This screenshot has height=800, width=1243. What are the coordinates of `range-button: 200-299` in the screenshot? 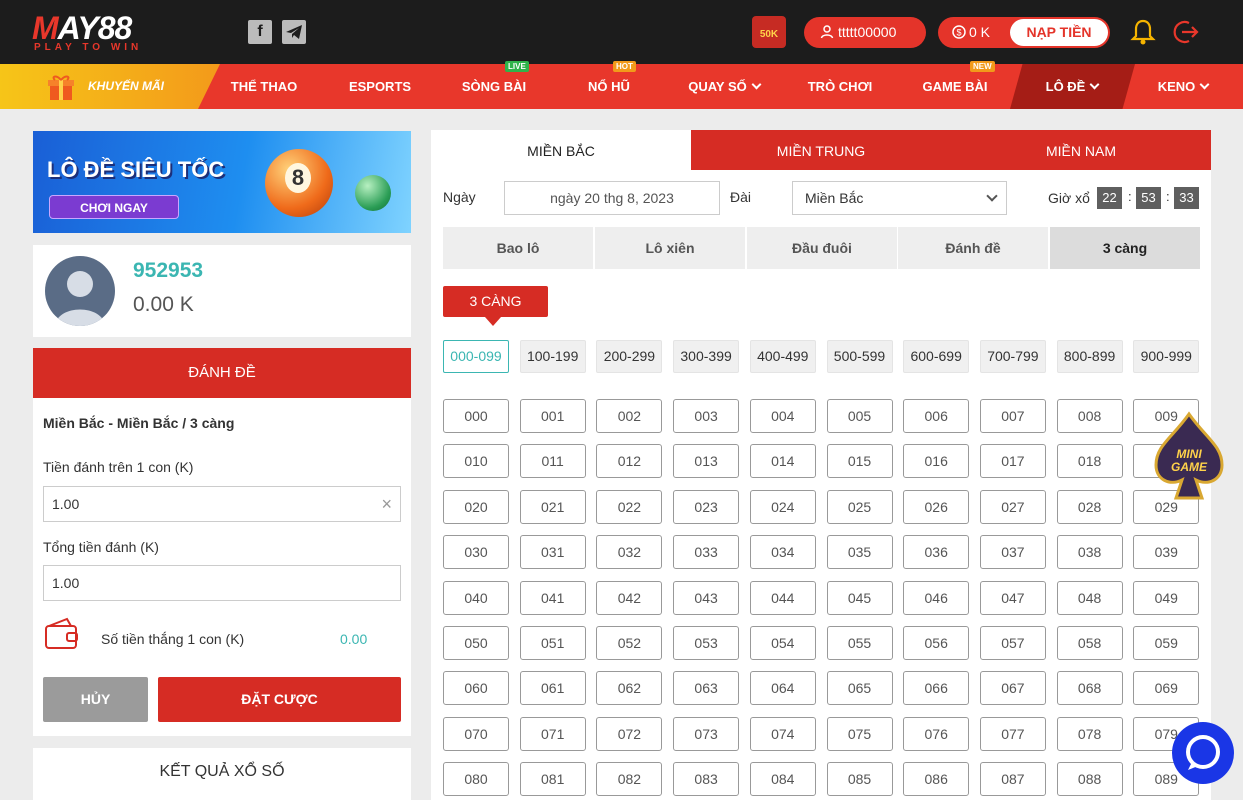 It's located at (629, 356).